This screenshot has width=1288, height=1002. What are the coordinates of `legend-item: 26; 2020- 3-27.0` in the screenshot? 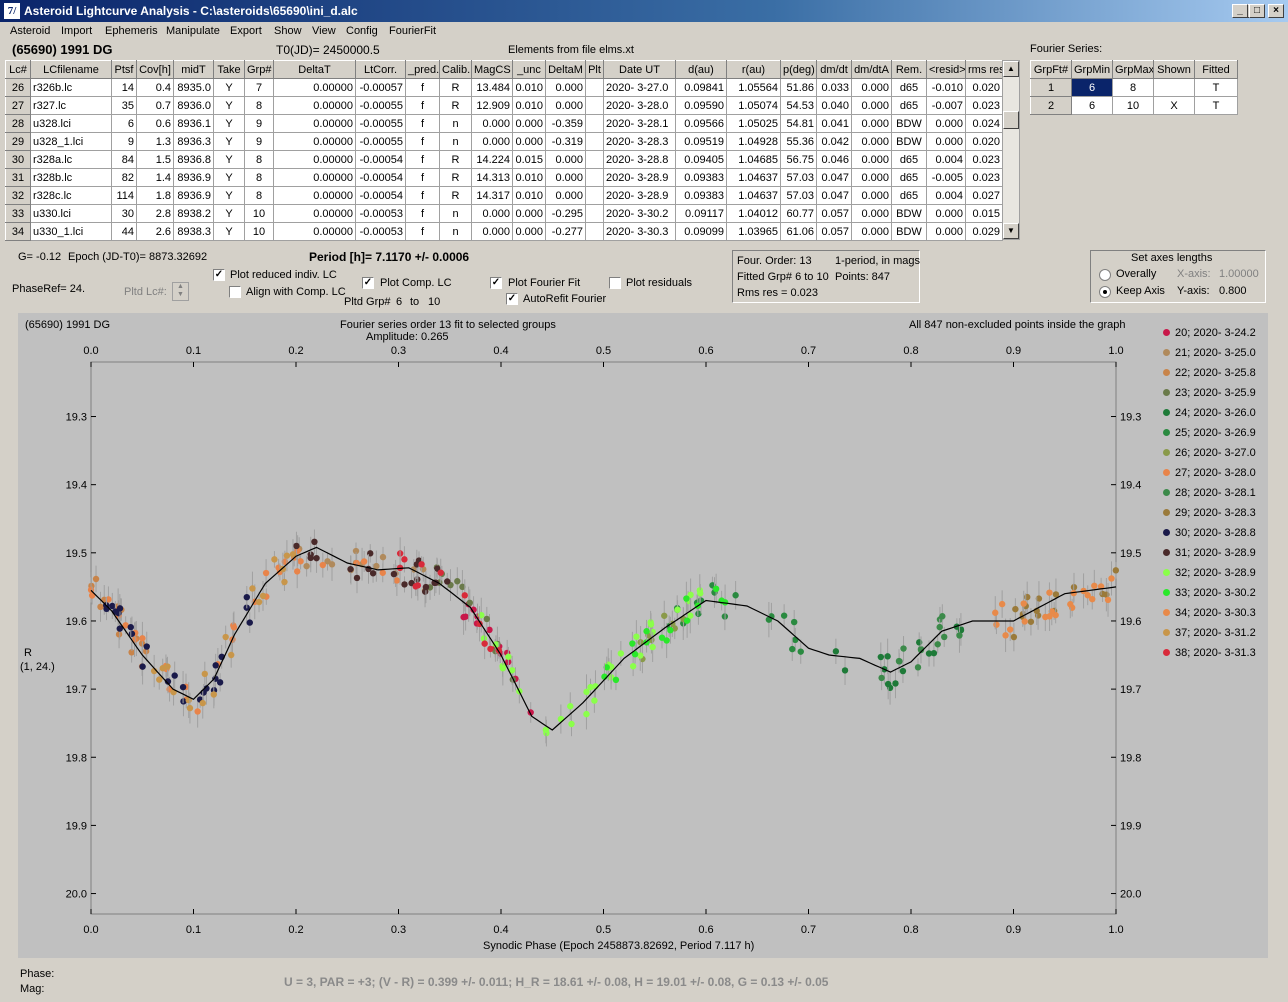 It's located at (1209, 453).